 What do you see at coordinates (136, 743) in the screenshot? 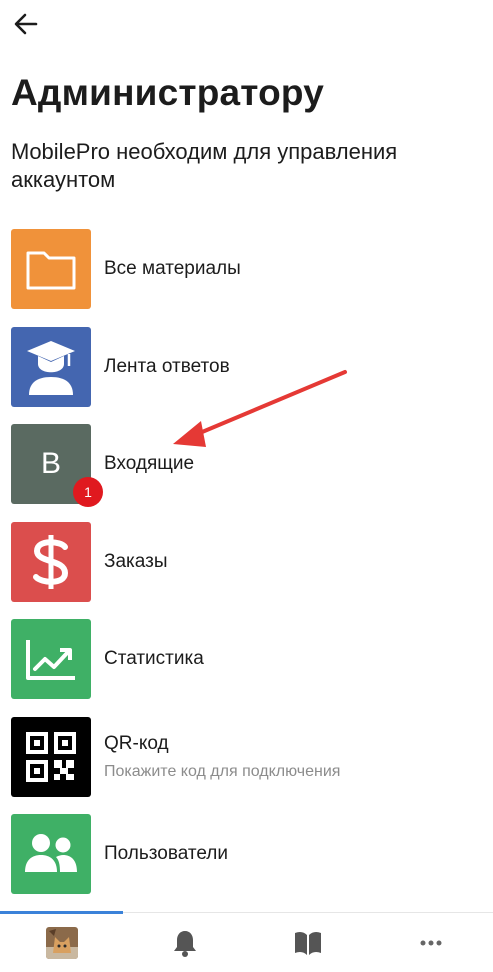
I see `menu-item-label: QR-код` at bounding box center [136, 743].